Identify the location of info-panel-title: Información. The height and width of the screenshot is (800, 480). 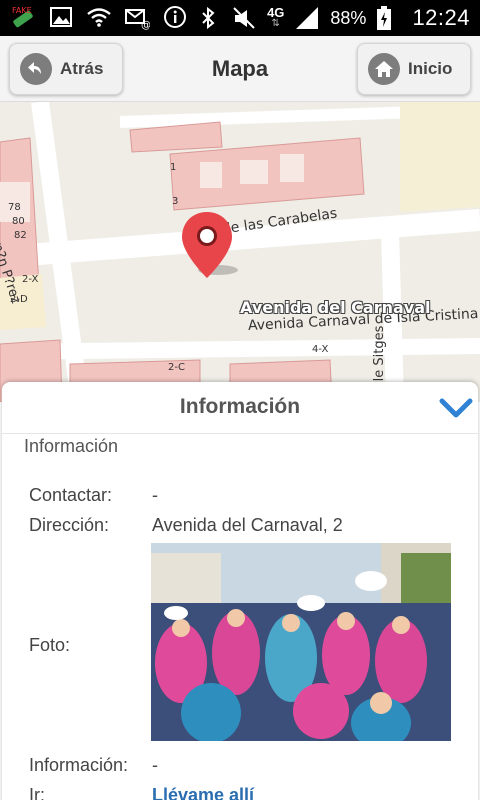
(240, 406).